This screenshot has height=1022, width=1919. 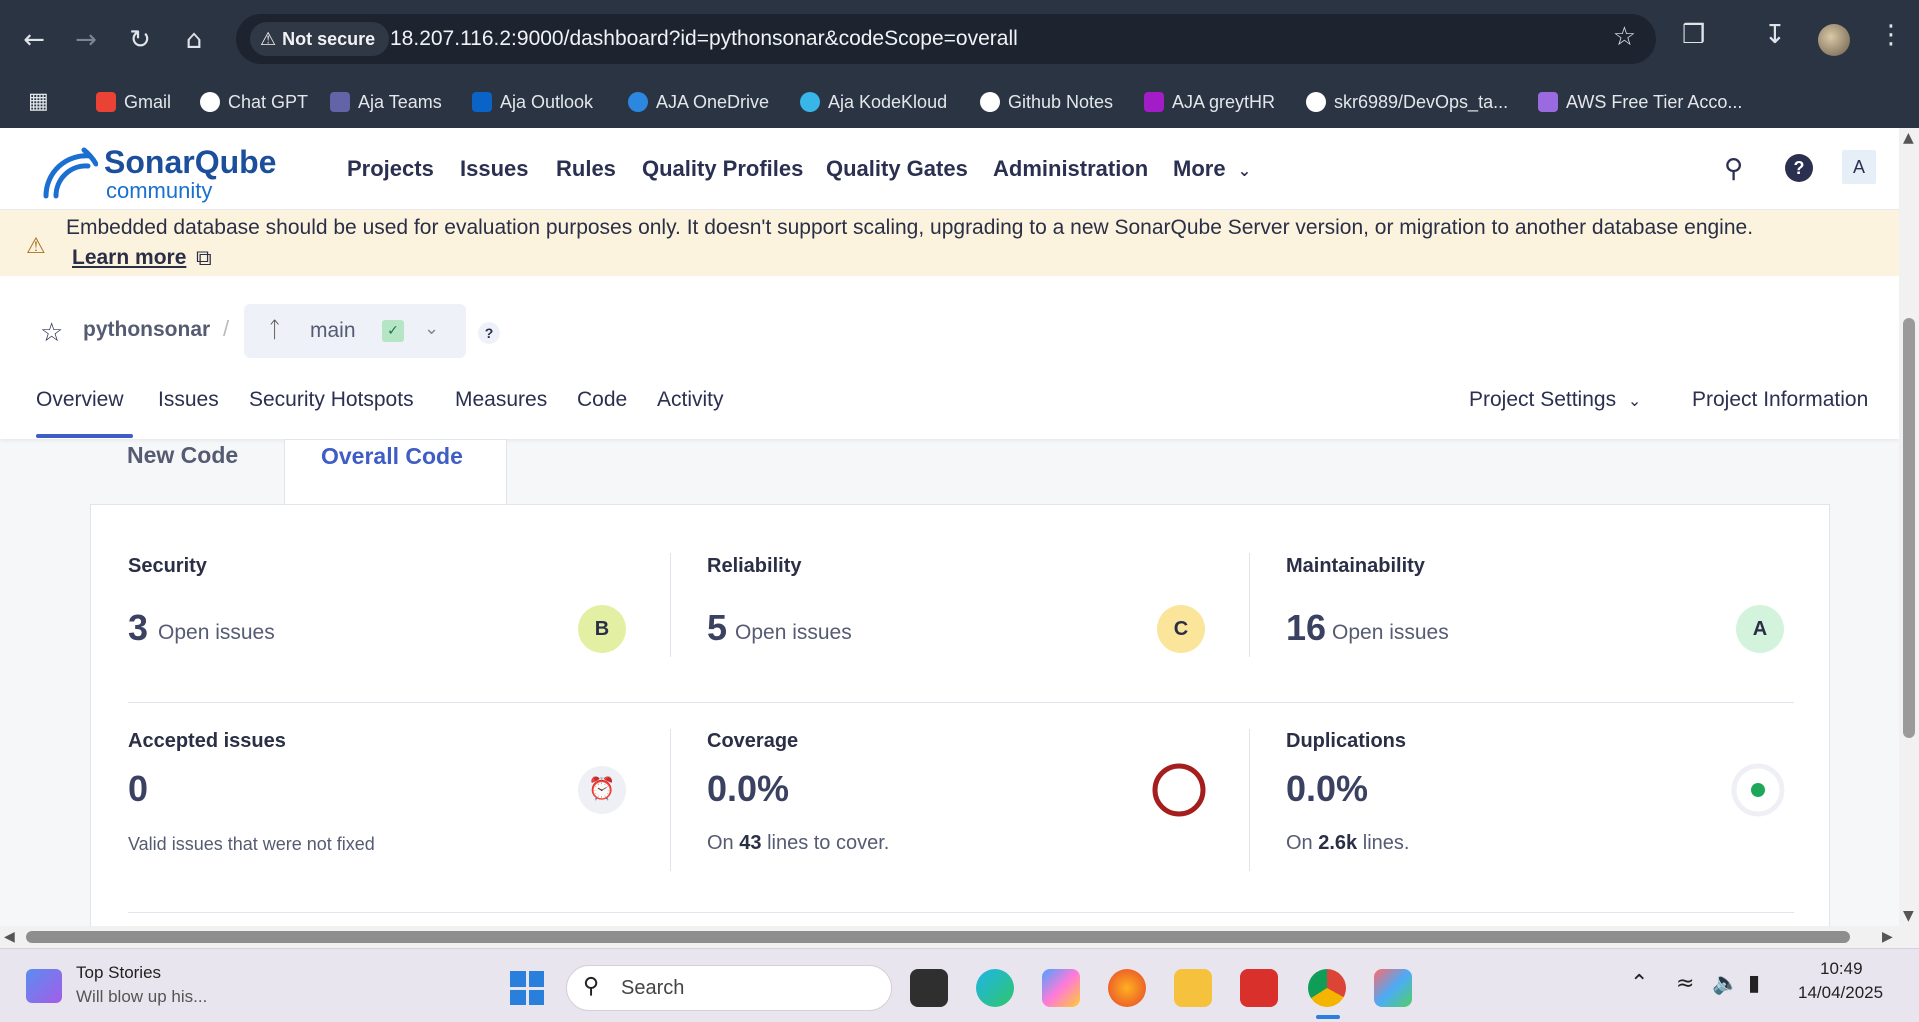 What do you see at coordinates (1887, 937) in the screenshot?
I see `scroll-right-icon: ▶` at bounding box center [1887, 937].